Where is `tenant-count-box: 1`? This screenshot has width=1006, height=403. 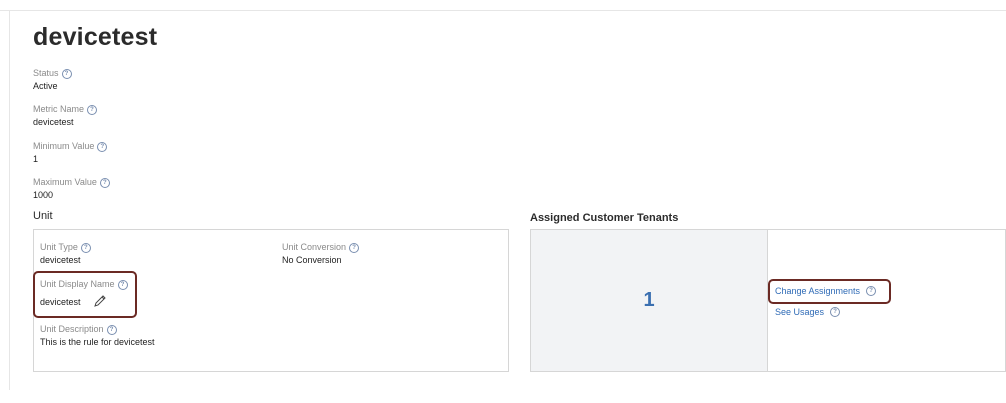 tenant-count-box: 1 is located at coordinates (649, 300).